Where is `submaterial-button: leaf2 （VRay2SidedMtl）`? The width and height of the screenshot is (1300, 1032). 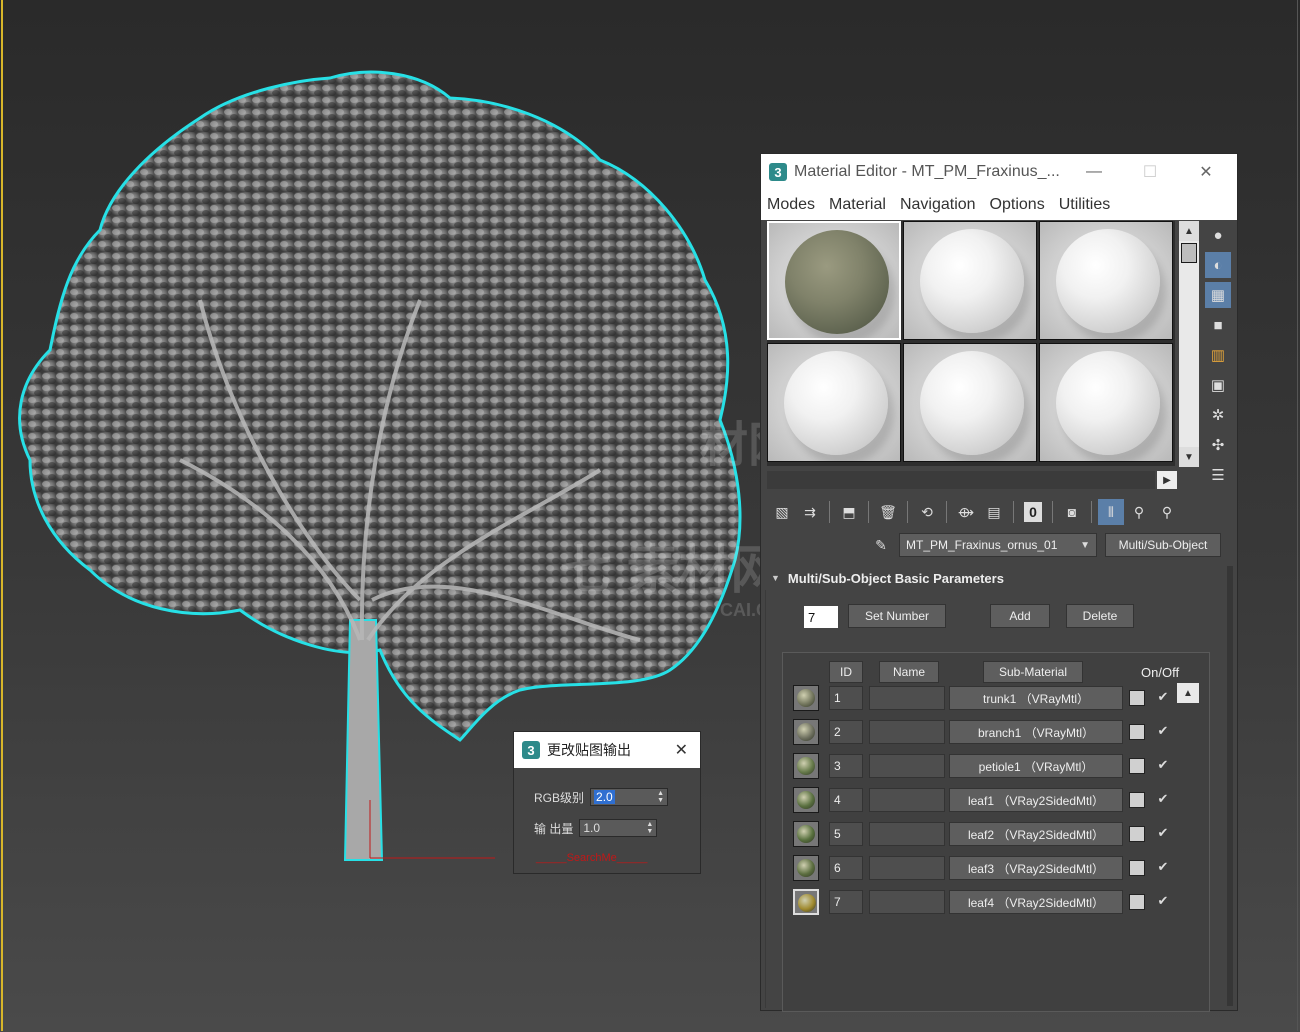 submaterial-button: leaf2 （VRay2SidedMtl） is located at coordinates (1036, 834).